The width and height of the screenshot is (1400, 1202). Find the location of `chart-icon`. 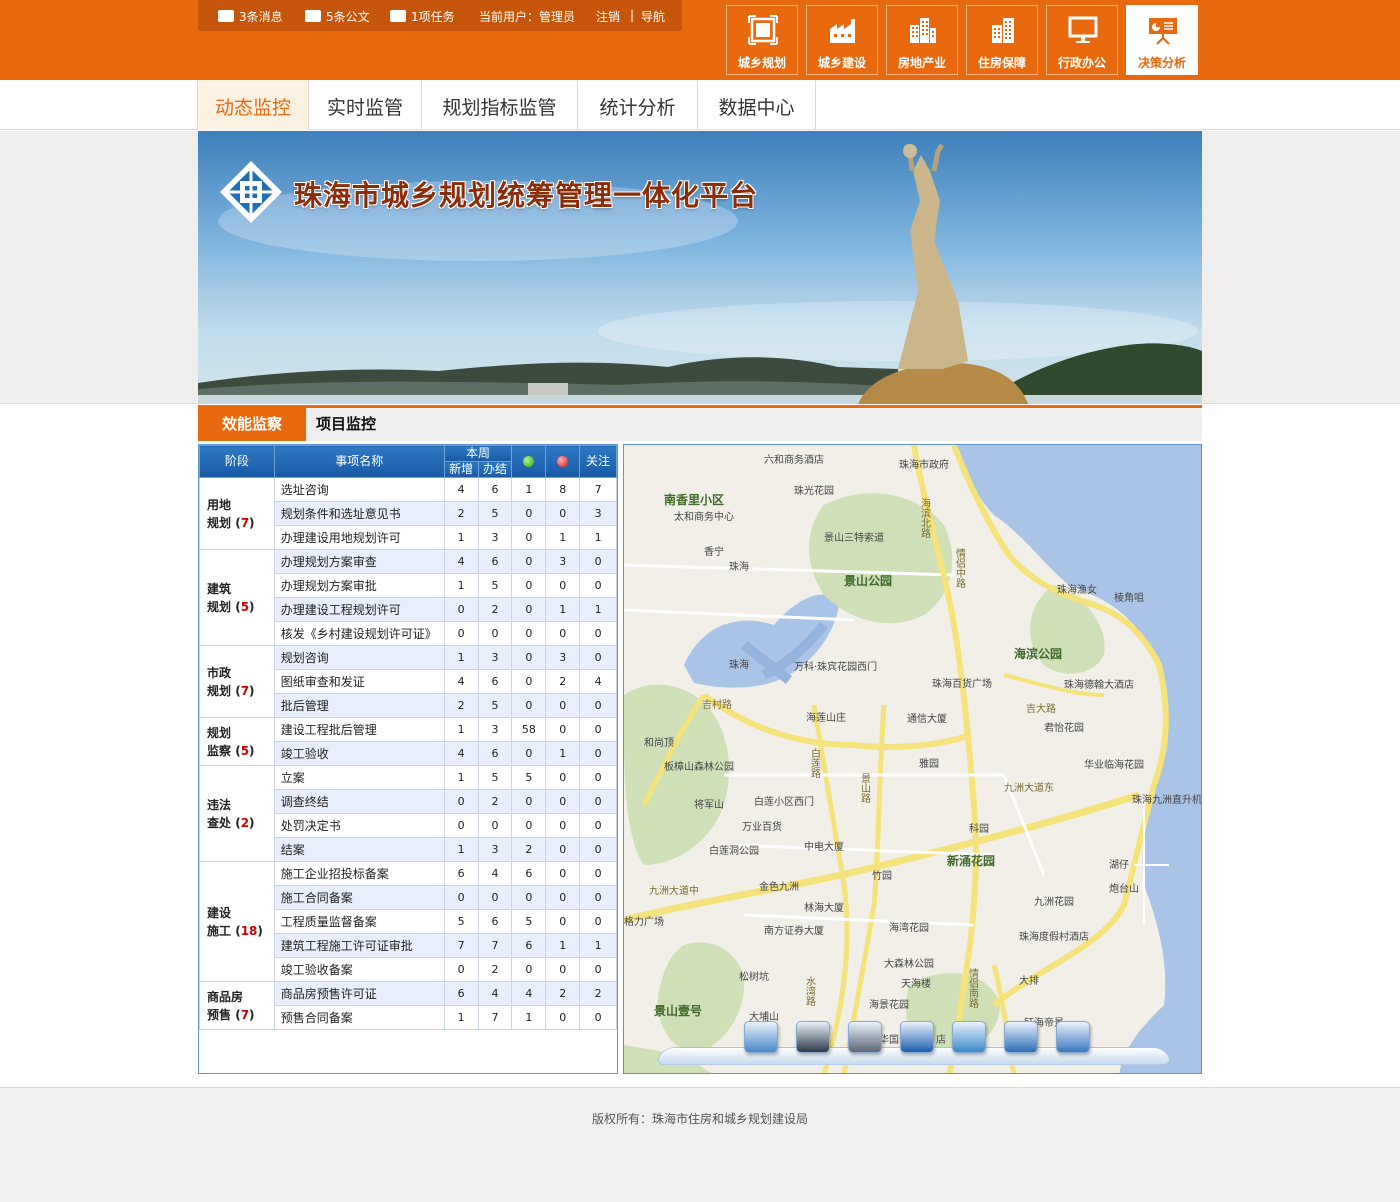

chart-icon is located at coordinates (1073, 1037).